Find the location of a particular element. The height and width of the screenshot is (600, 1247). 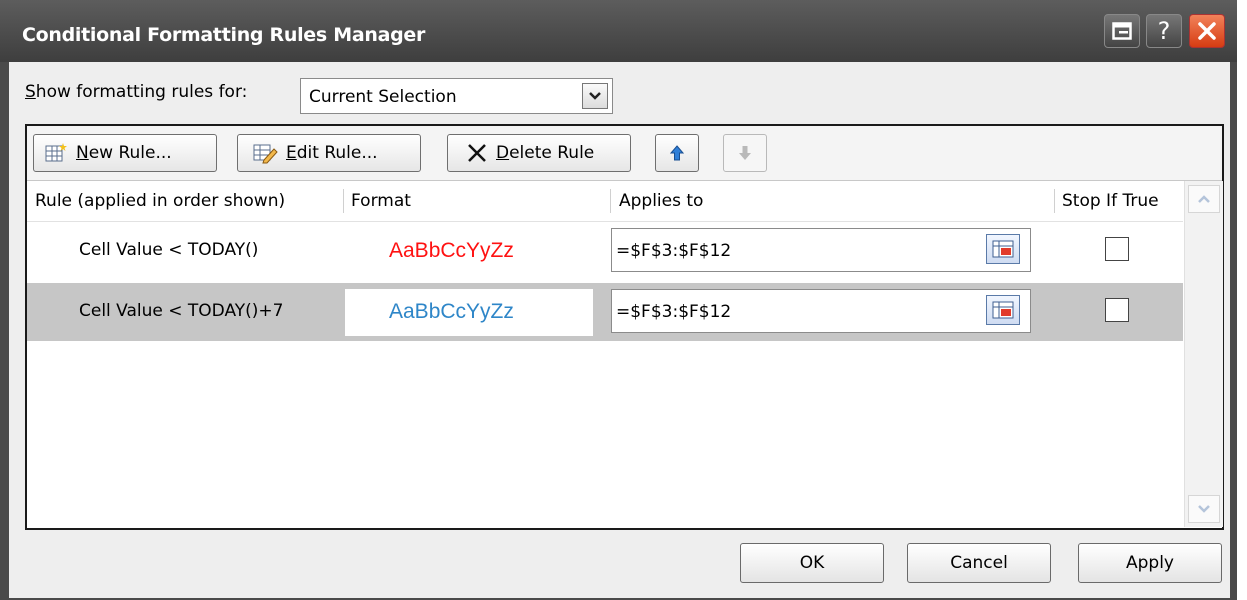

dropdown-arrow-button is located at coordinates (595, 96).